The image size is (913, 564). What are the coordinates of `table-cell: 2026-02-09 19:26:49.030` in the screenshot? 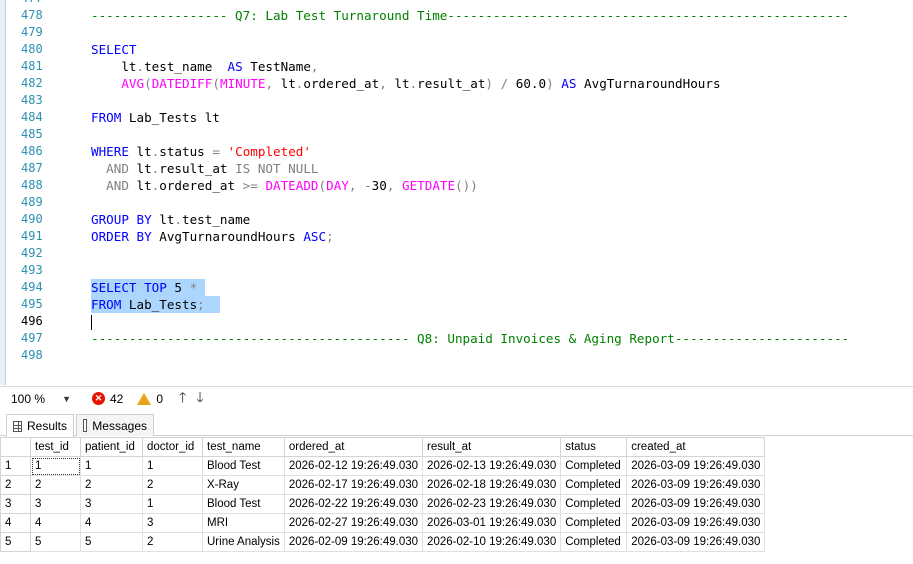 It's located at (353, 542).